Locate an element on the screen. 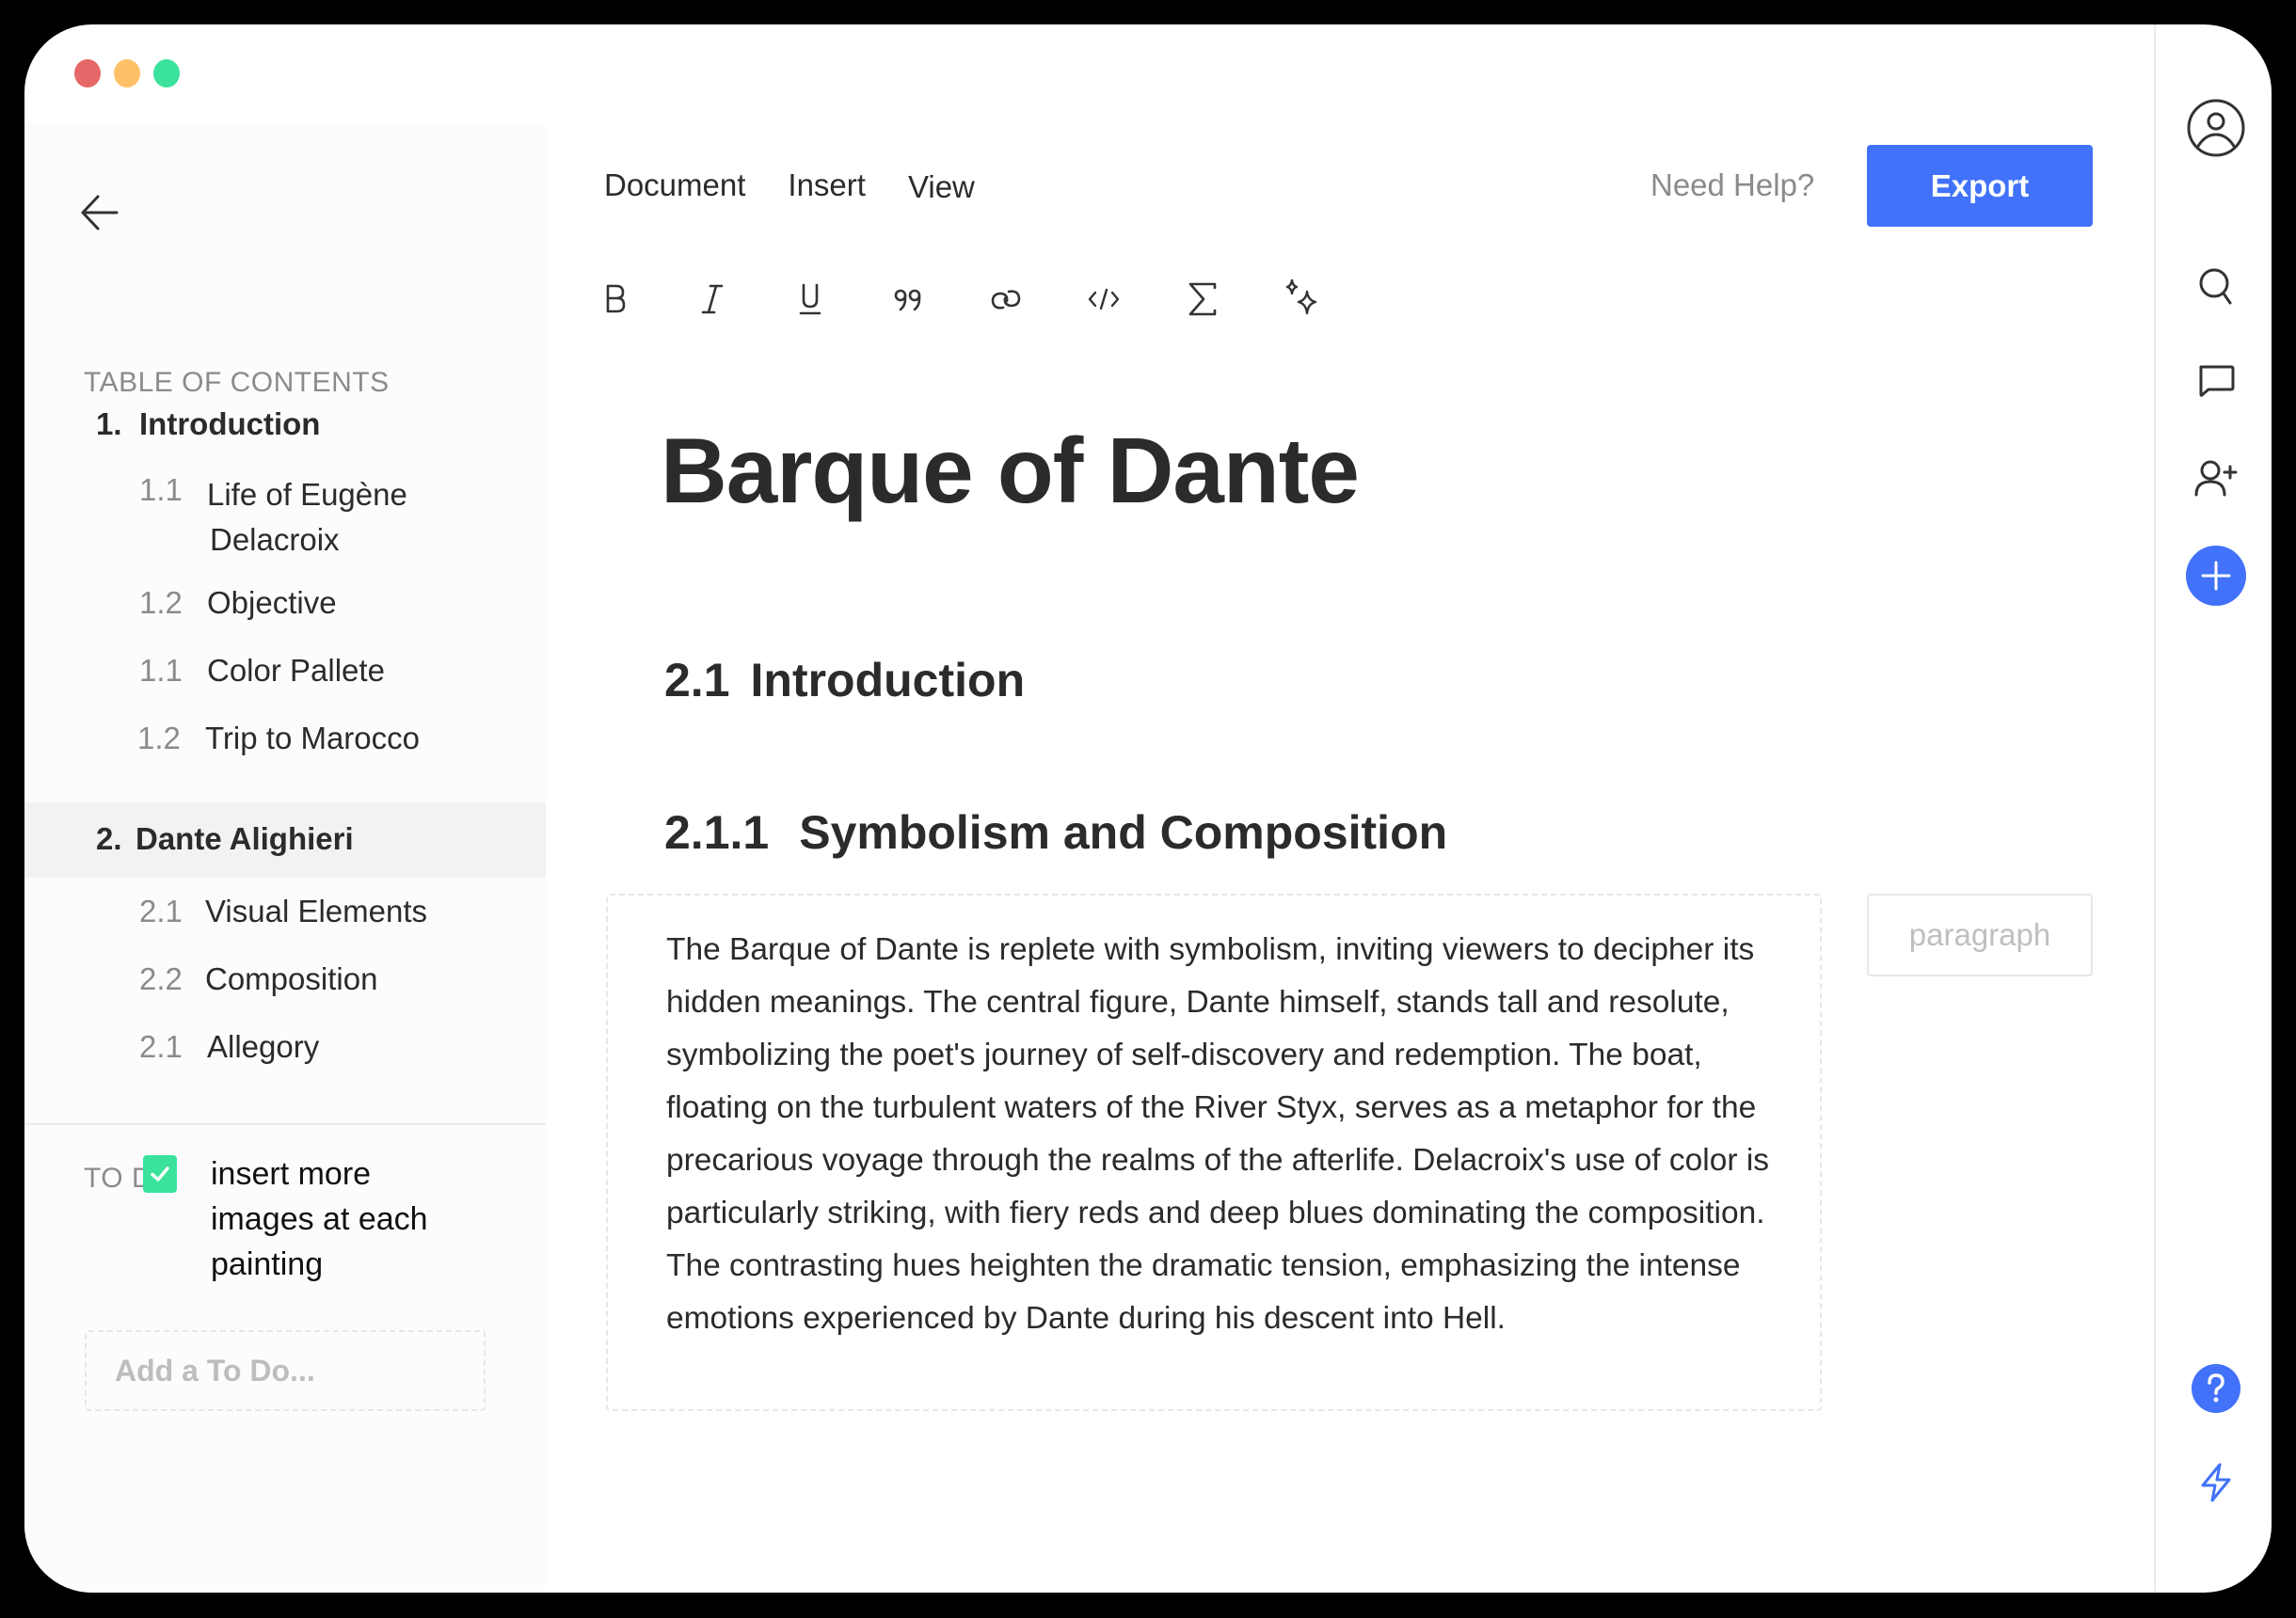 The image size is (2296, 1618). arrow-left-icon is located at coordinates (100, 212).